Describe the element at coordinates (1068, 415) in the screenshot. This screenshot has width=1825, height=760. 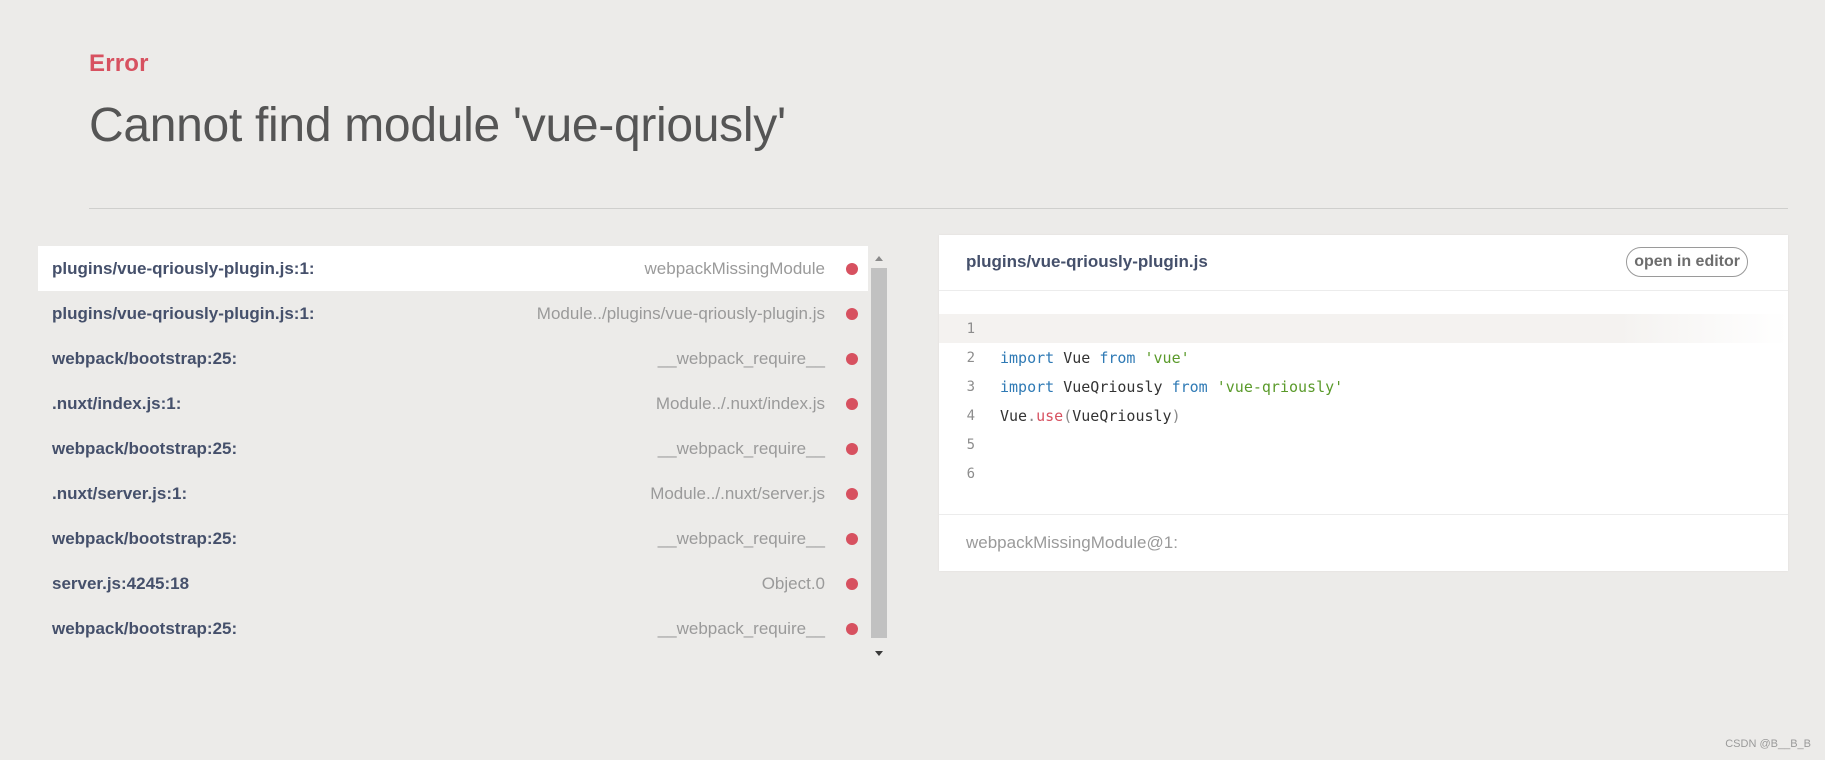
I see `code-token: (` at that location.